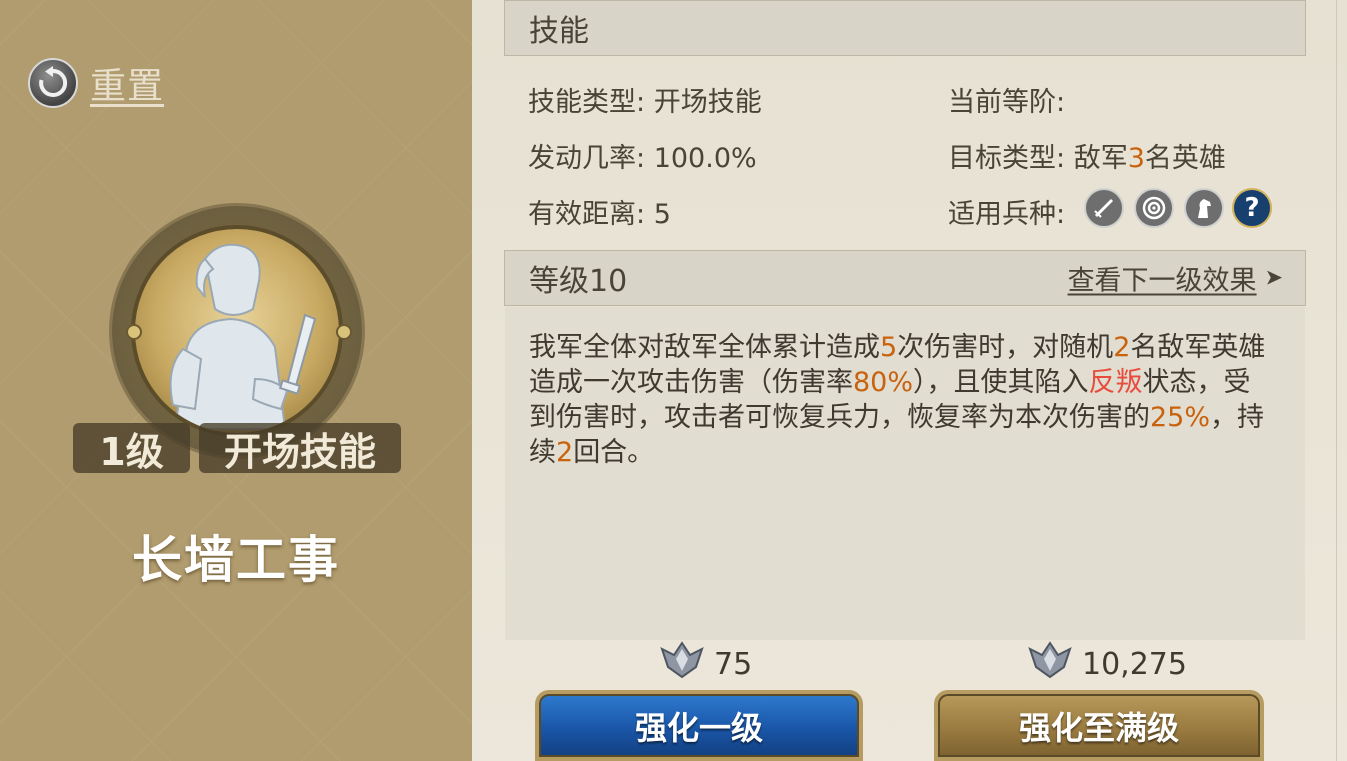  Describe the element at coordinates (1180, 417) in the screenshot. I see `desc-recover-rate: 25%` at that location.